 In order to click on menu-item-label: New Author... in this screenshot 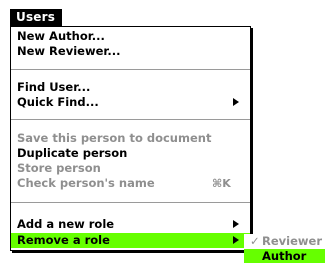, I will do `click(61, 36)`.